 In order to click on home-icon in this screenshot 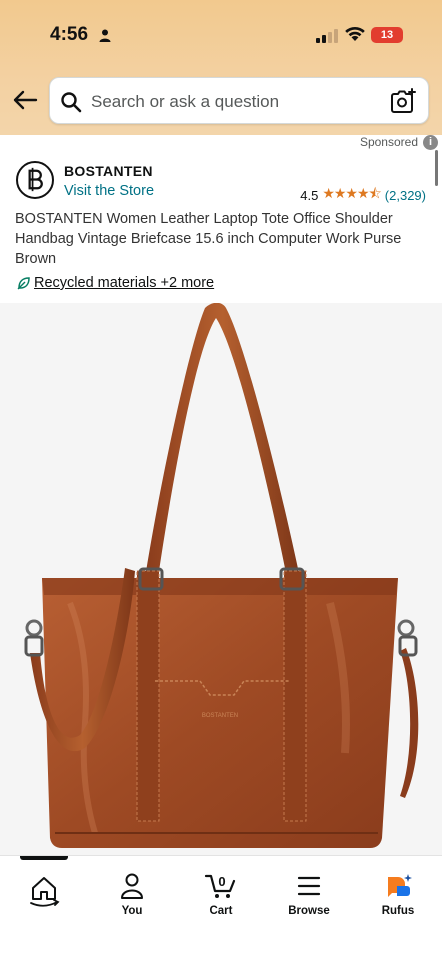, I will do `click(45, 892)`.